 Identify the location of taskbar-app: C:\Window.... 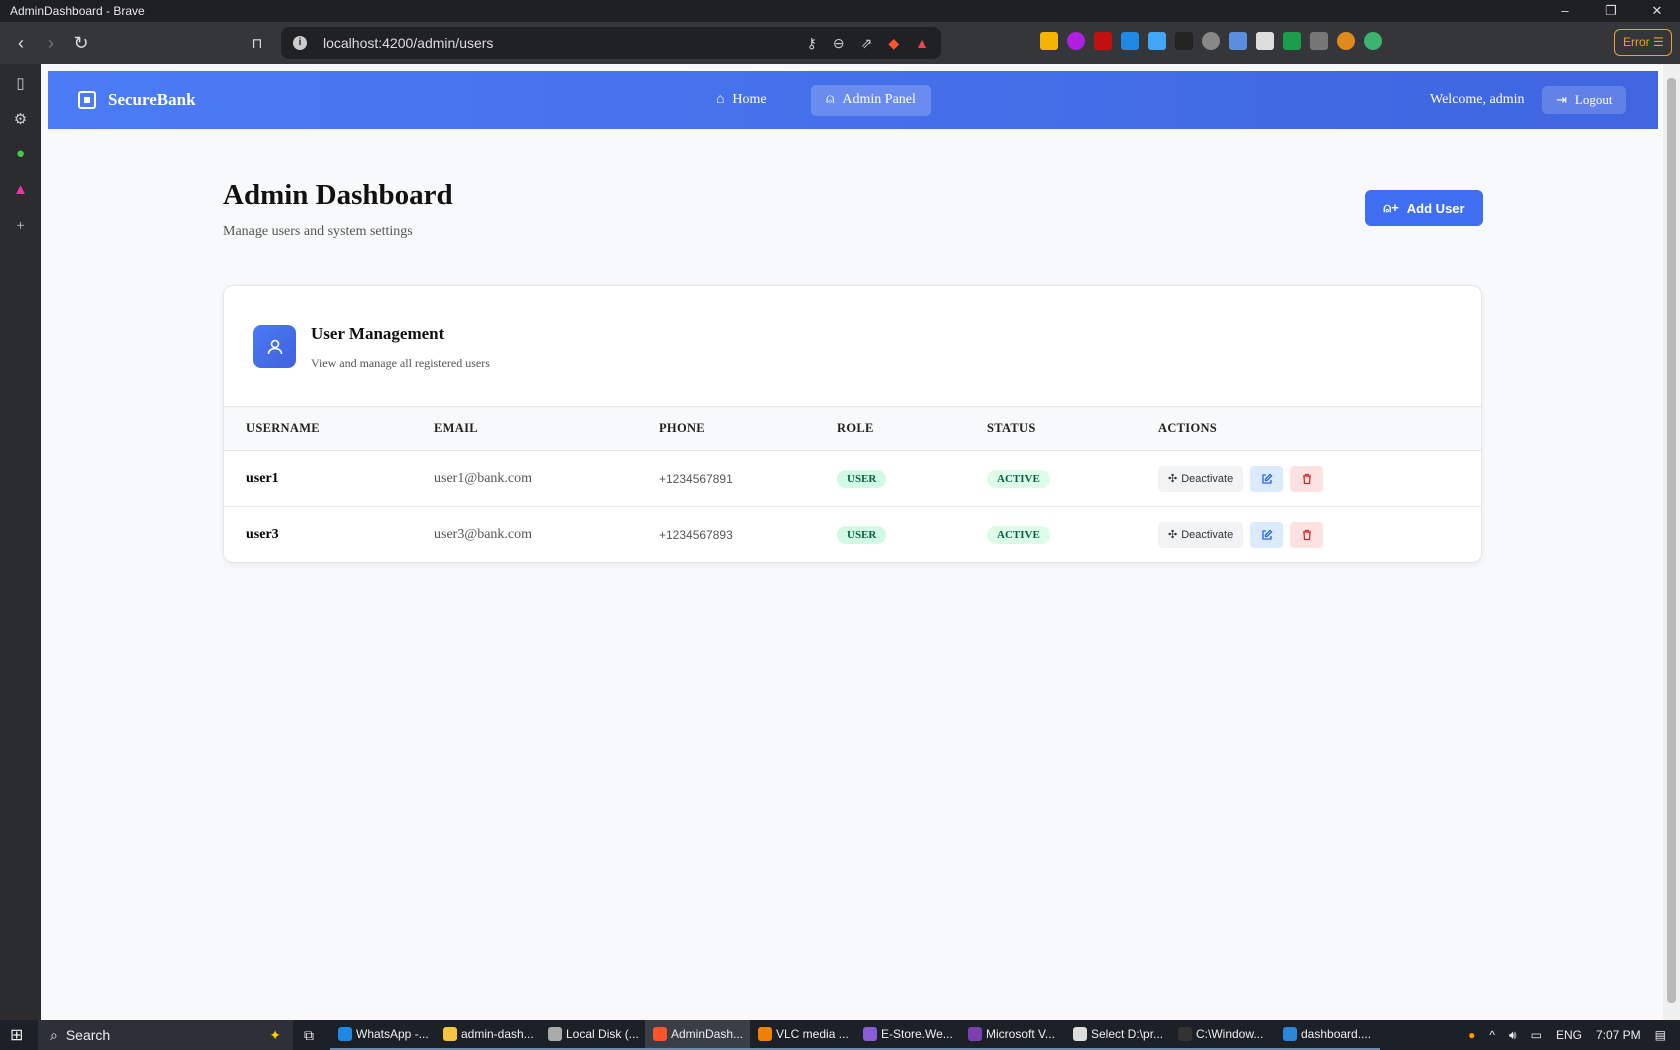
(1222, 1035).